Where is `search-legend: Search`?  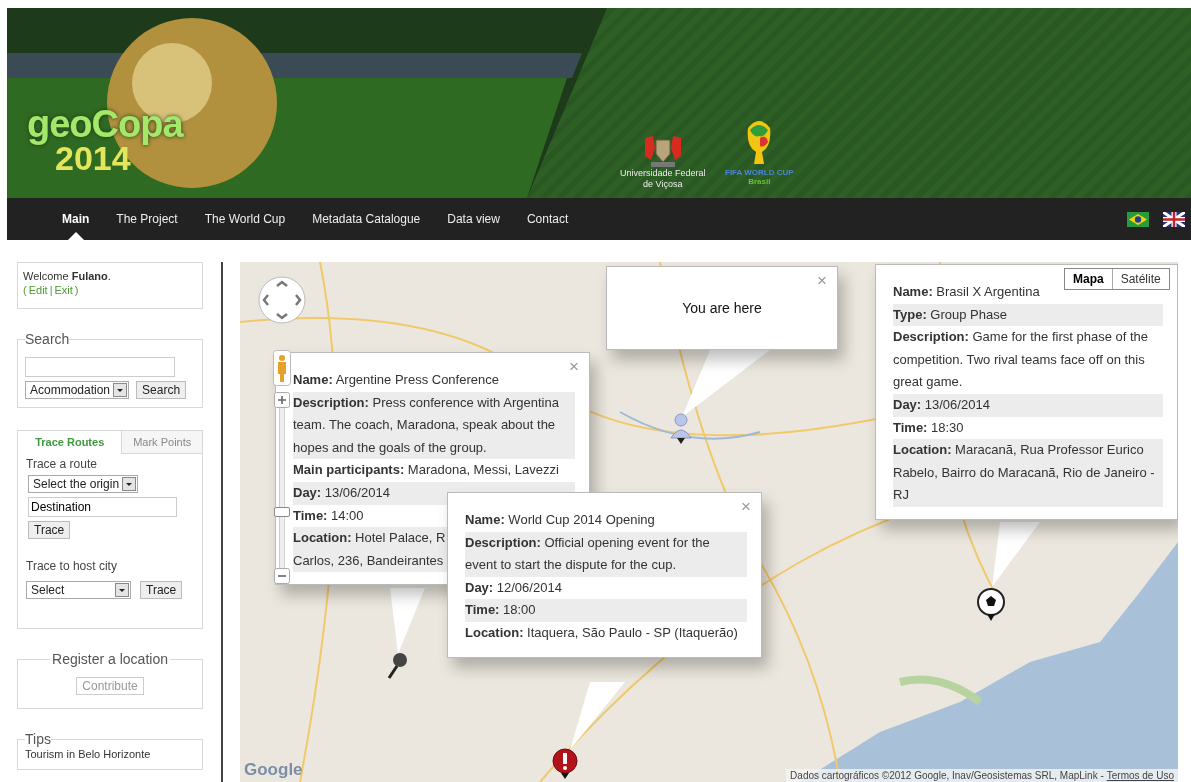 search-legend: Search is located at coordinates (47, 339).